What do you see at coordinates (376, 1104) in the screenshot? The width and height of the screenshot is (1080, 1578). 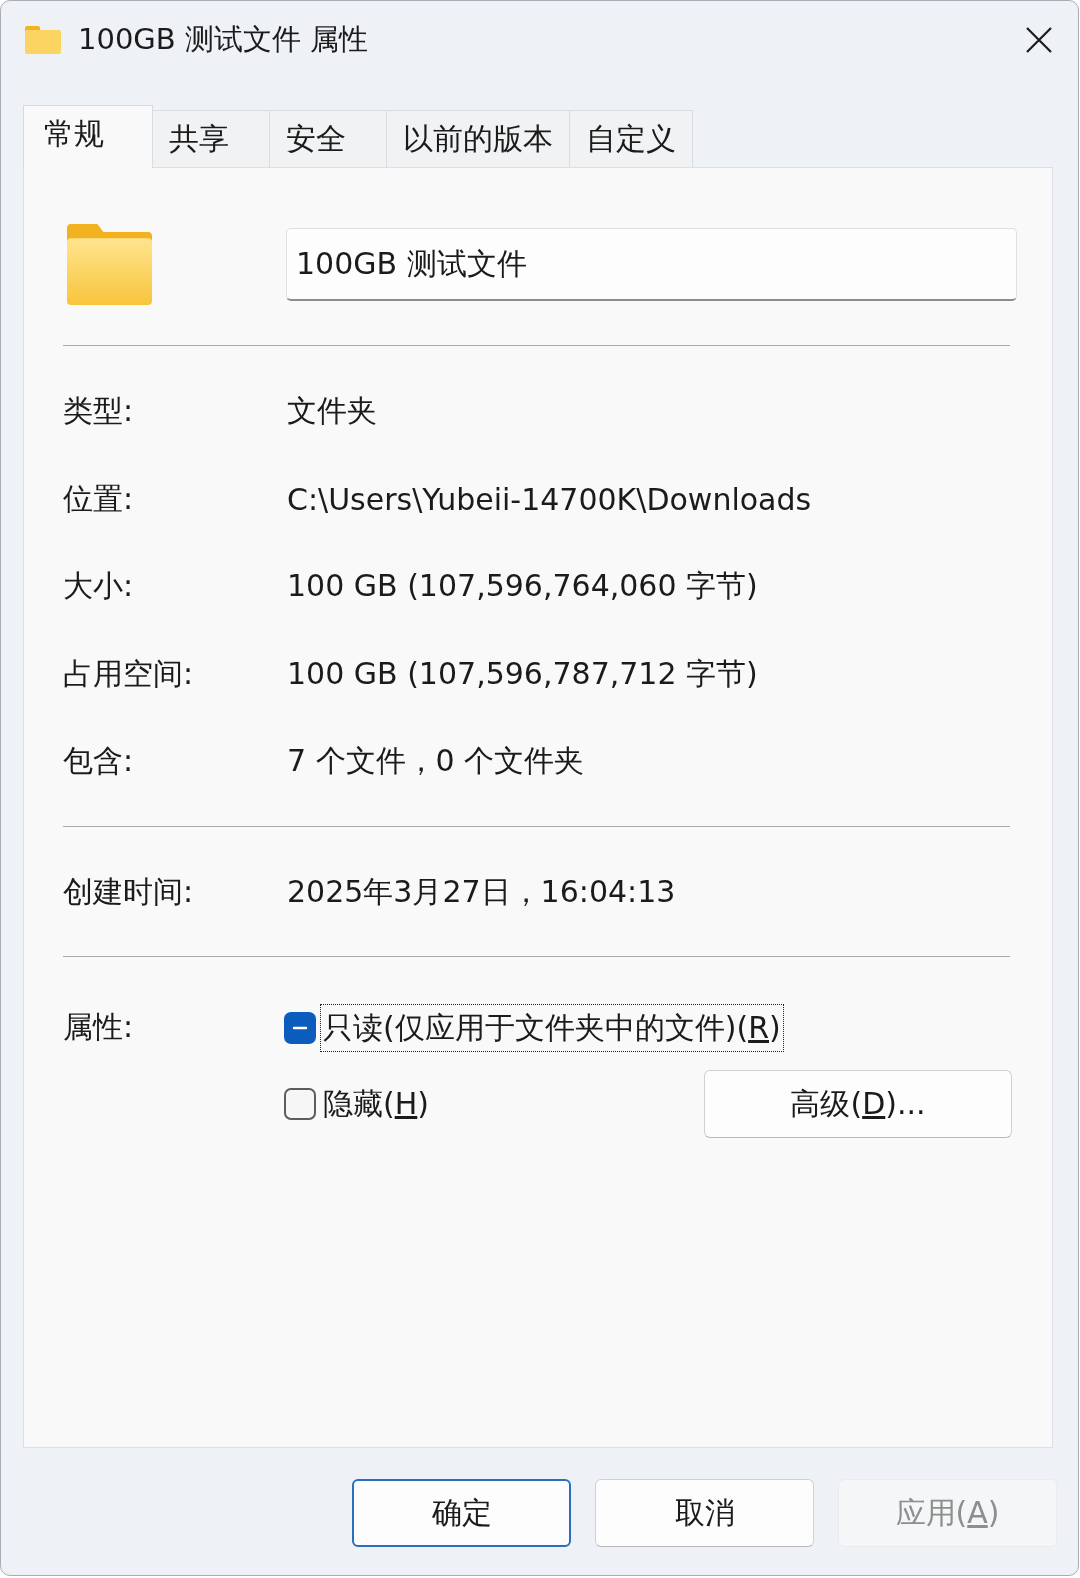 I see `checkbox-label: 隐藏(H)` at bounding box center [376, 1104].